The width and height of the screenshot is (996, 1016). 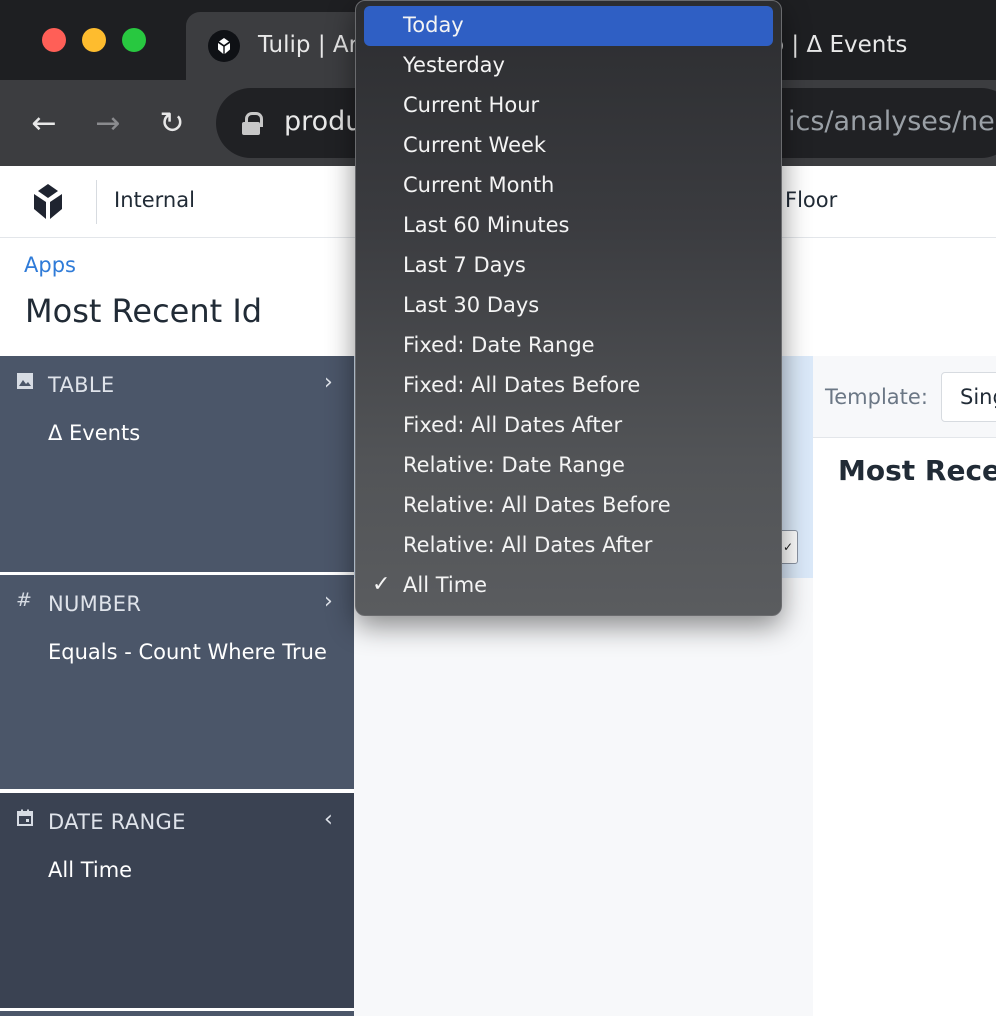 I want to click on menu-item: ✓ All Time, so click(x=568, y=586).